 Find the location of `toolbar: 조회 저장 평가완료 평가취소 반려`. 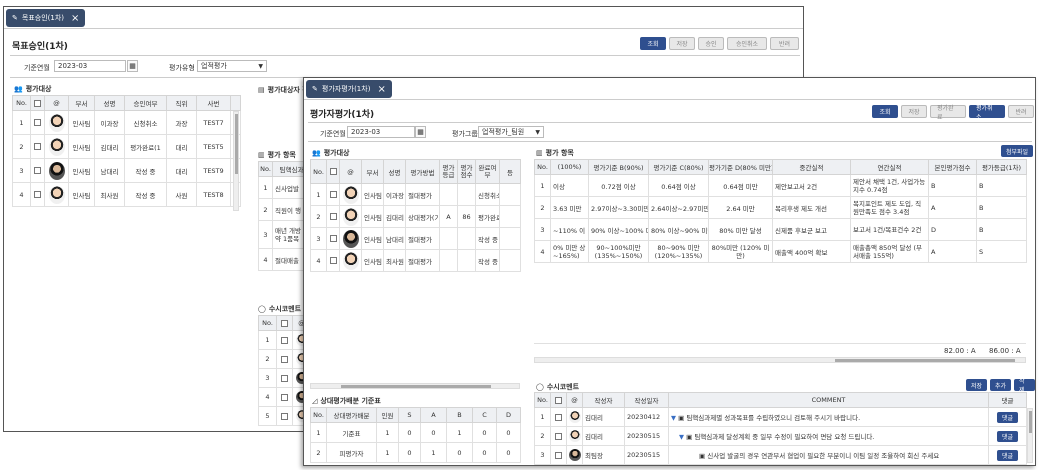

toolbar: 조회 저장 평가완료 평가취소 반려 is located at coordinates (953, 113).